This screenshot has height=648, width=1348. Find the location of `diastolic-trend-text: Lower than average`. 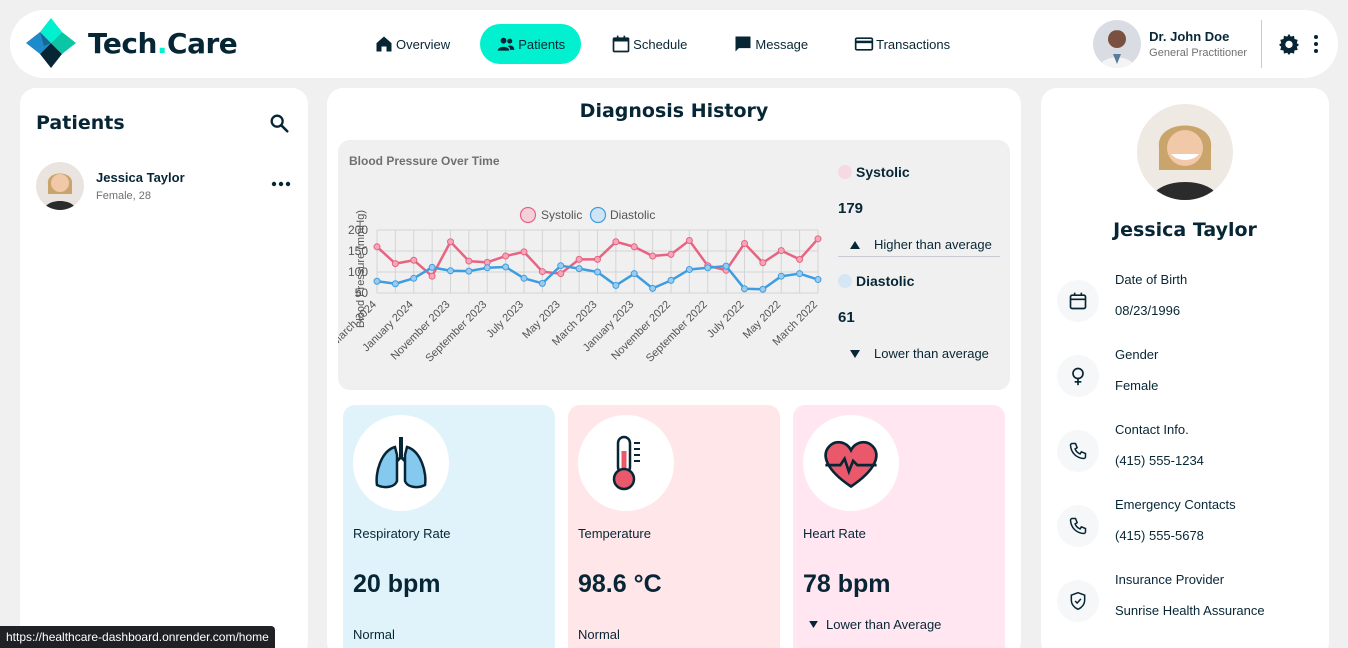

diastolic-trend-text: Lower than average is located at coordinates (931, 353).